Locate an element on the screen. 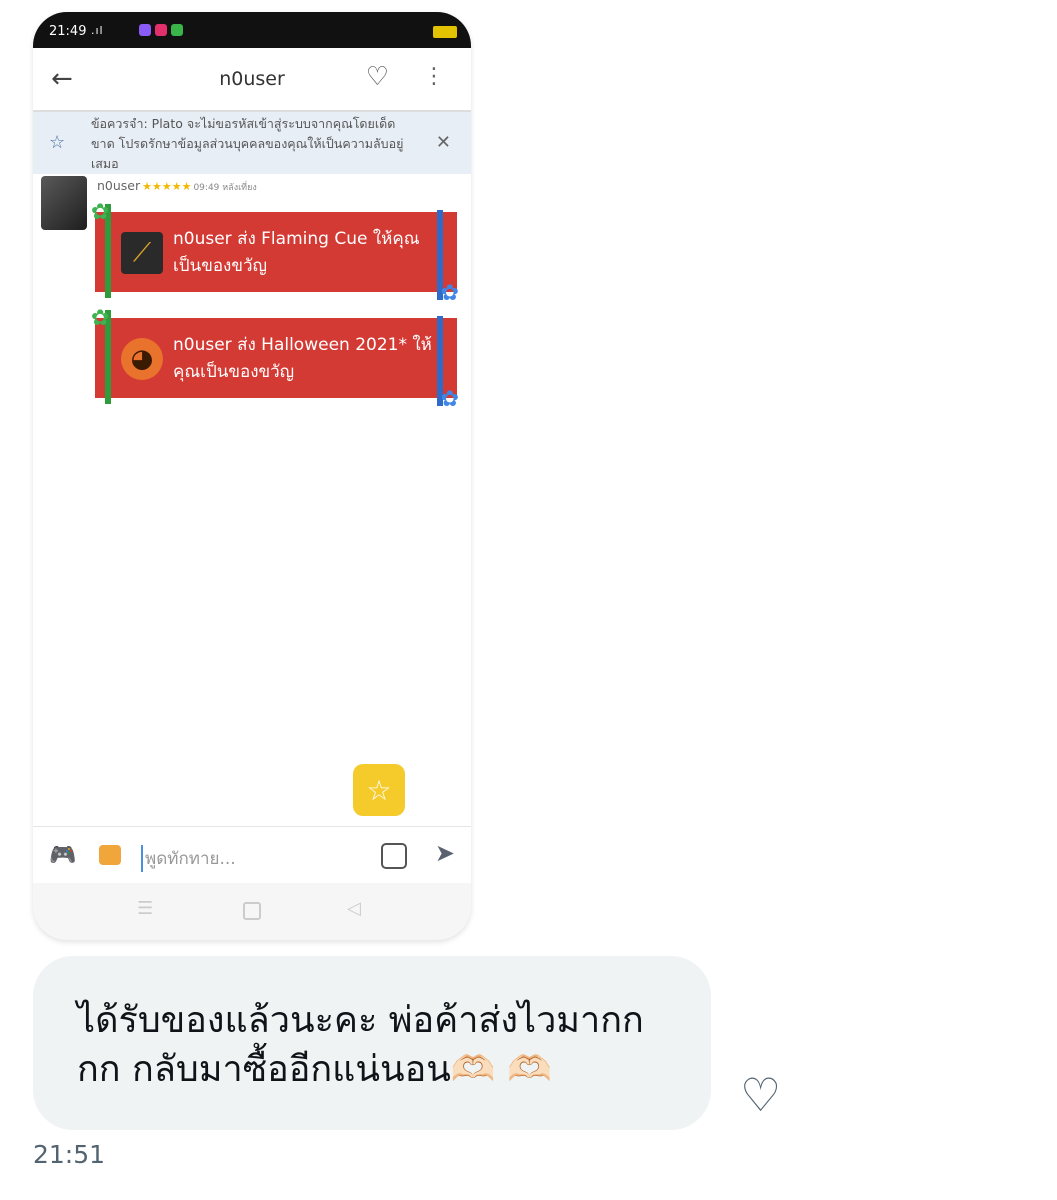 The height and width of the screenshot is (1200, 1057). home-icon is located at coordinates (252, 911).